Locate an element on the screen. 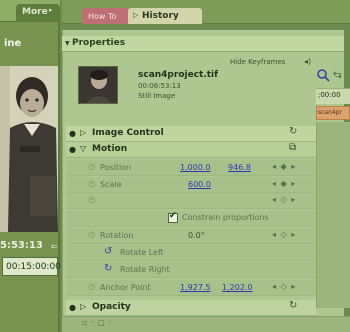  panel-collapse-icon: ▼ is located at coordinates (67, 43).